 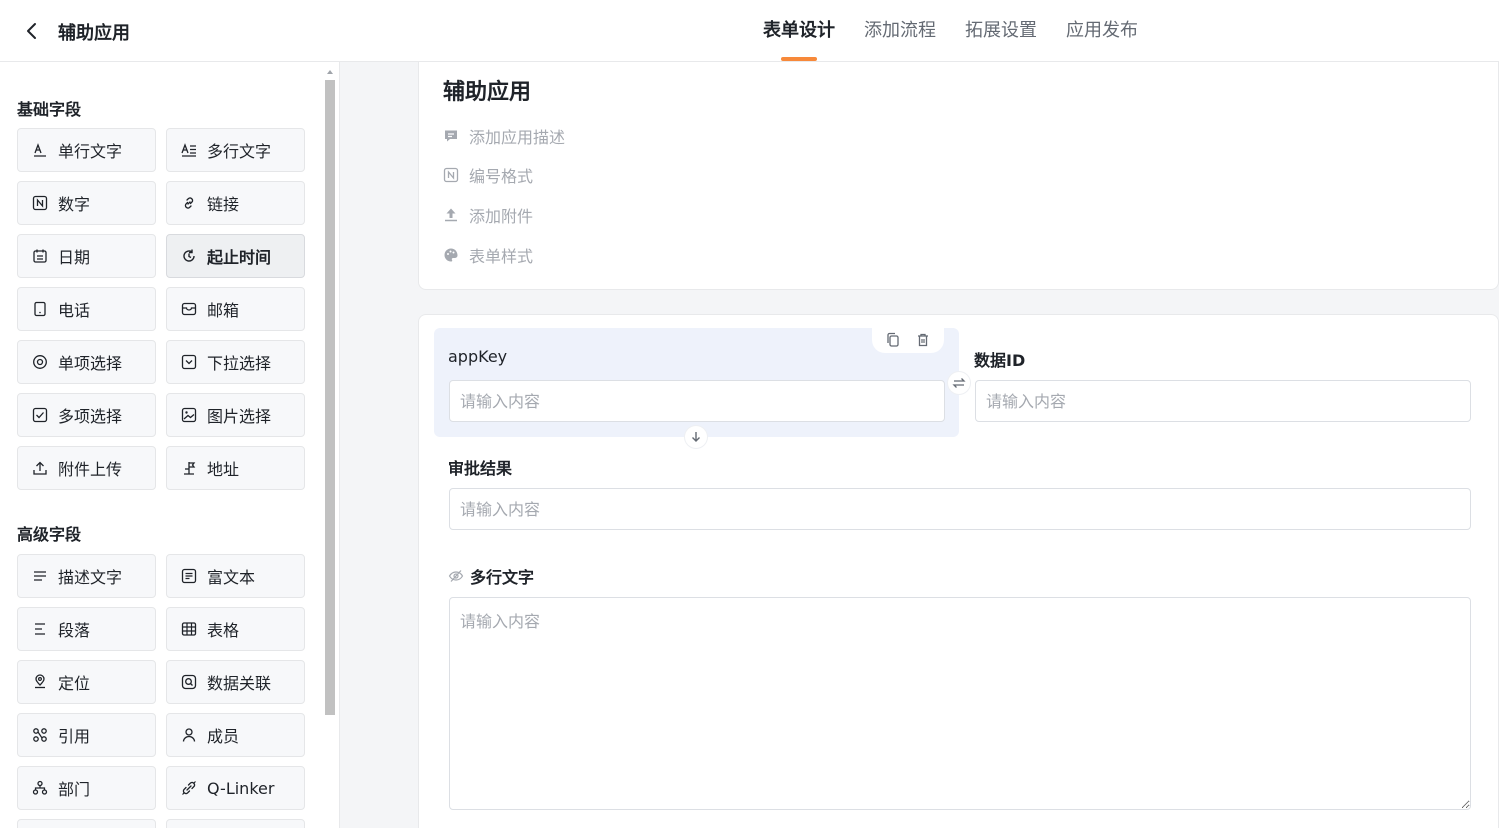 I want to click on upload-icon, so click(x=40, y=468).